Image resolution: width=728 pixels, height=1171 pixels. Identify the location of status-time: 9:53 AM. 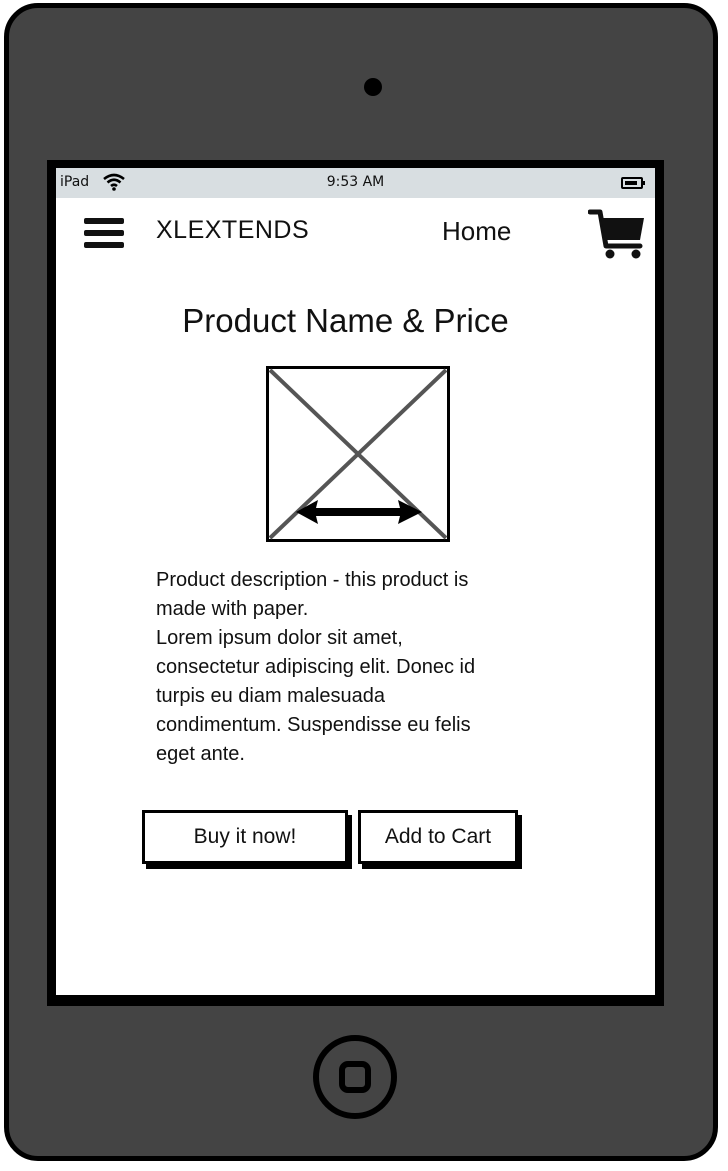
(355, 182).